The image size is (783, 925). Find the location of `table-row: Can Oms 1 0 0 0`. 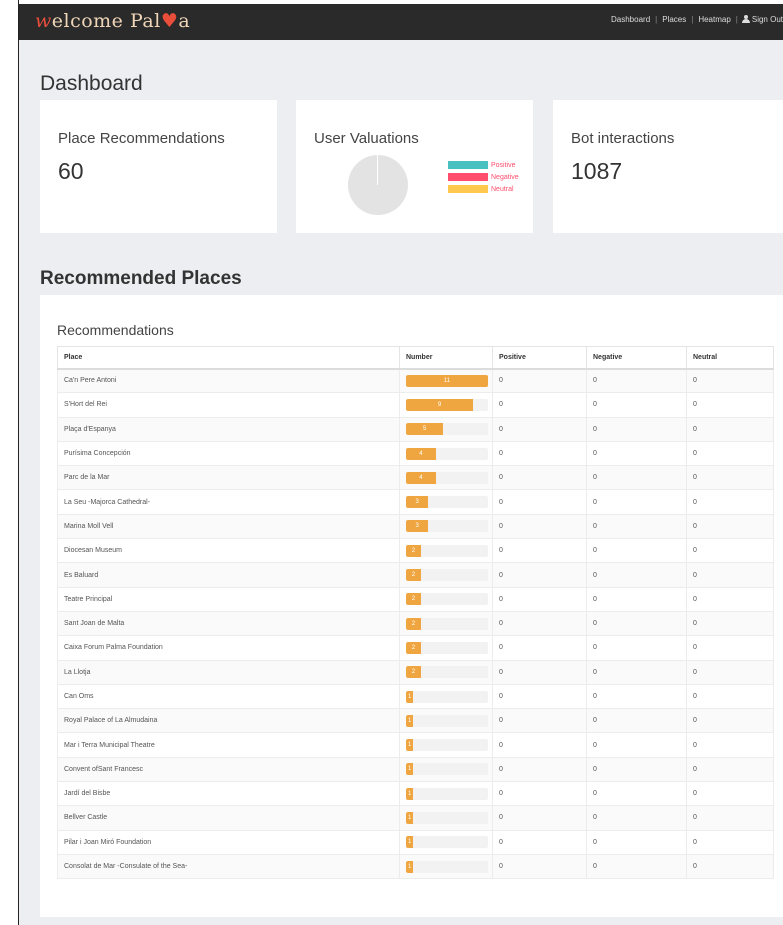

table-row: Can Oms 1 0 0 0 is located at coordinates (415, 696).